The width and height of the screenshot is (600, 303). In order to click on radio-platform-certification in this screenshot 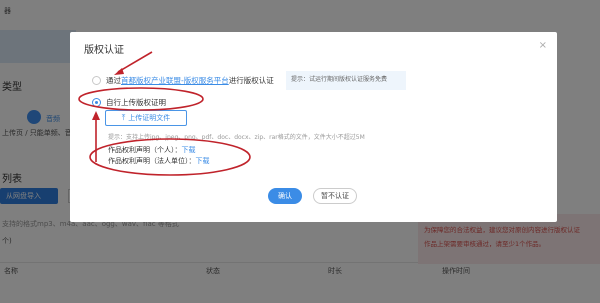, I will do `click(96, 80)`.